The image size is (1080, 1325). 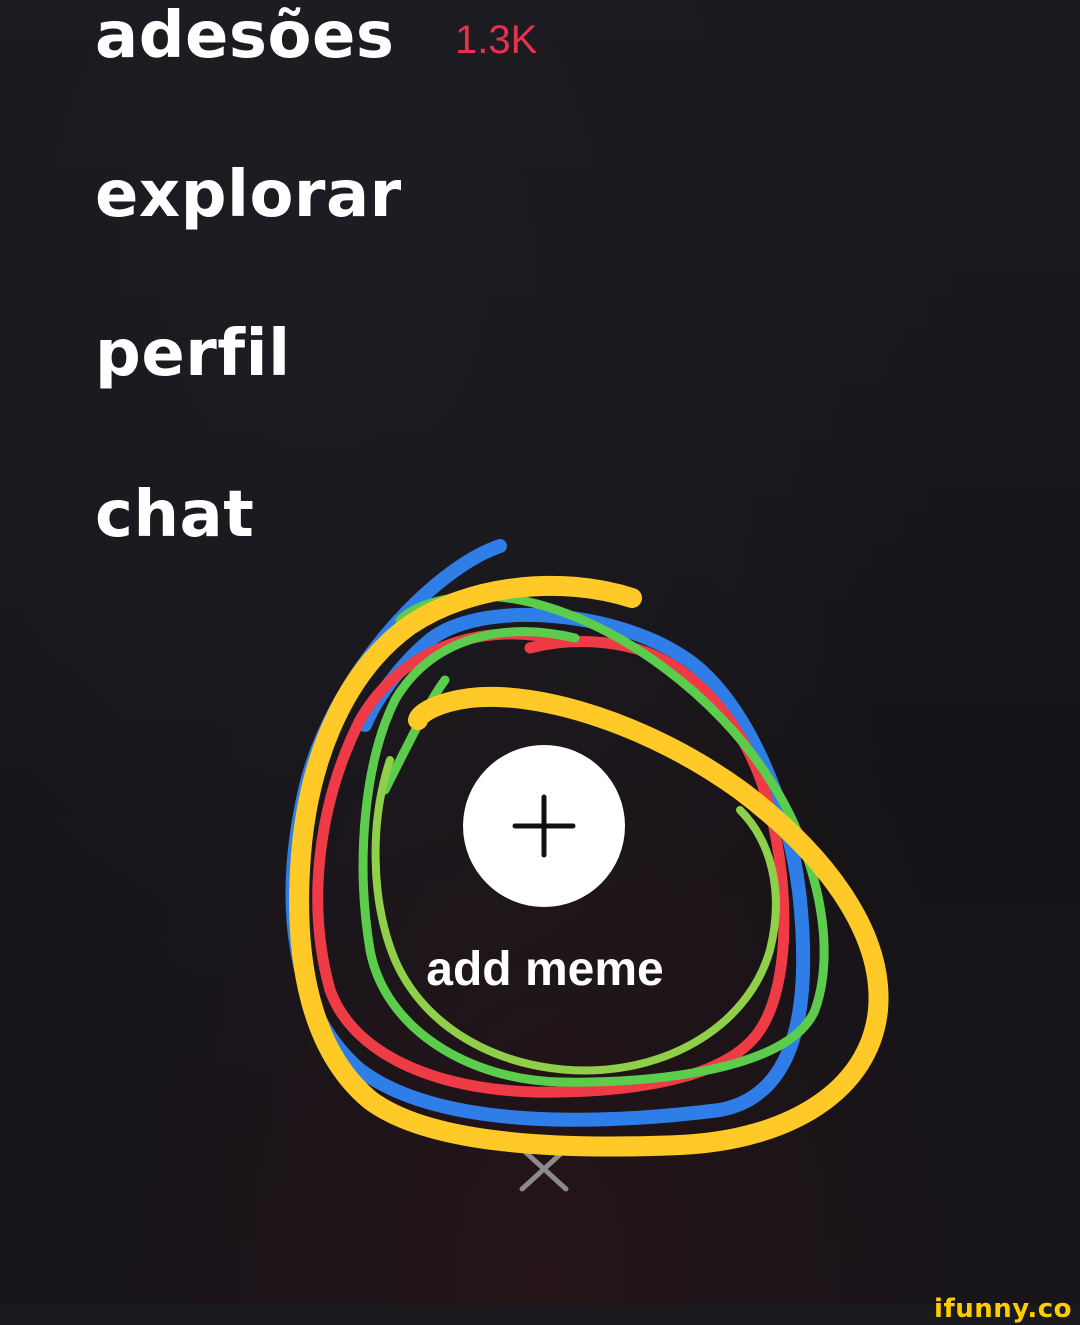 I want to click on menu-item-label: explorar, so click(x=248, y=195).